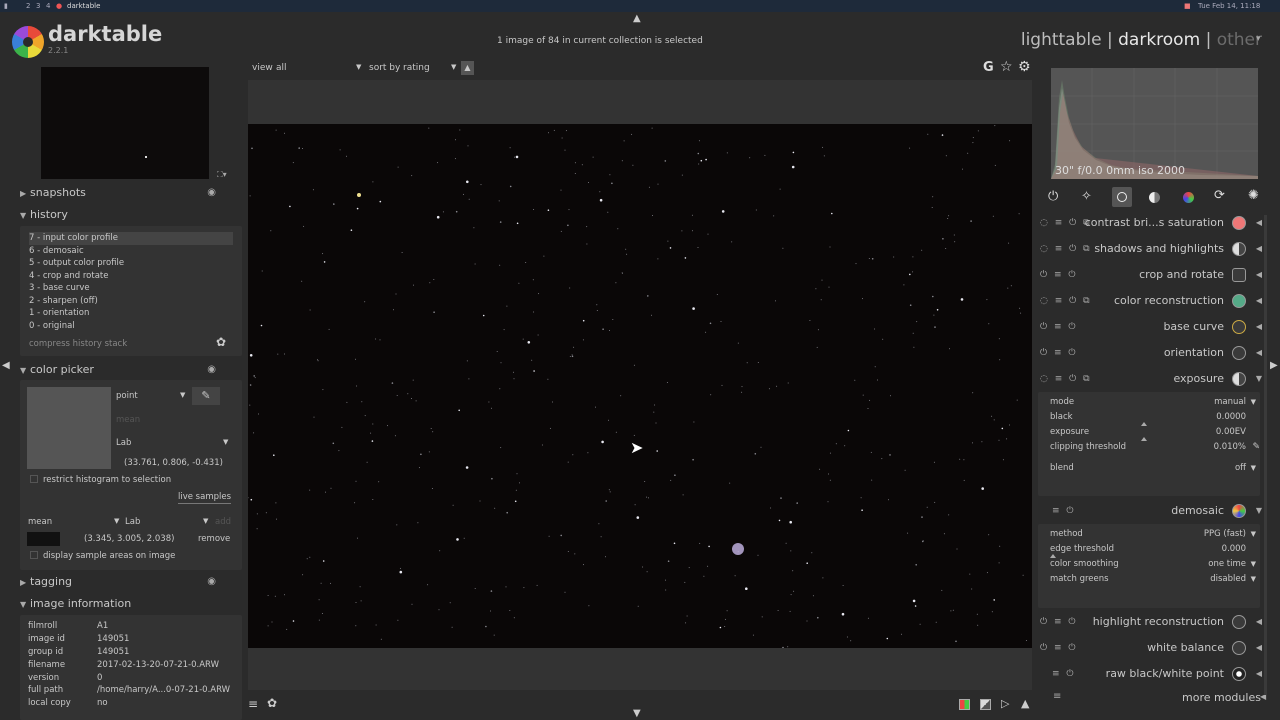 Image resolution: width=1280 pixels, height=720 pixels. What do you see at coordinates (1265, 455) in the screenshot?
I see `scrollbar` at bounding box center [1265, 455].